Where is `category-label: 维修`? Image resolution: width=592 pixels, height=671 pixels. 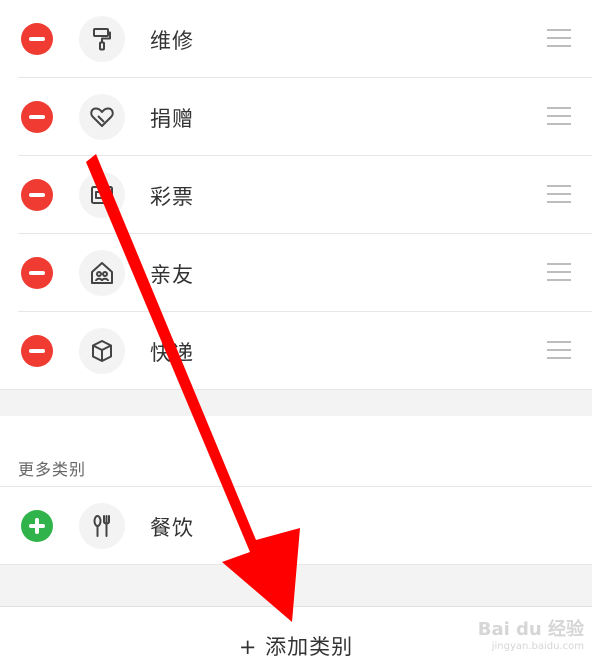
category-label: 维修 is located at coordinates (172, 41).